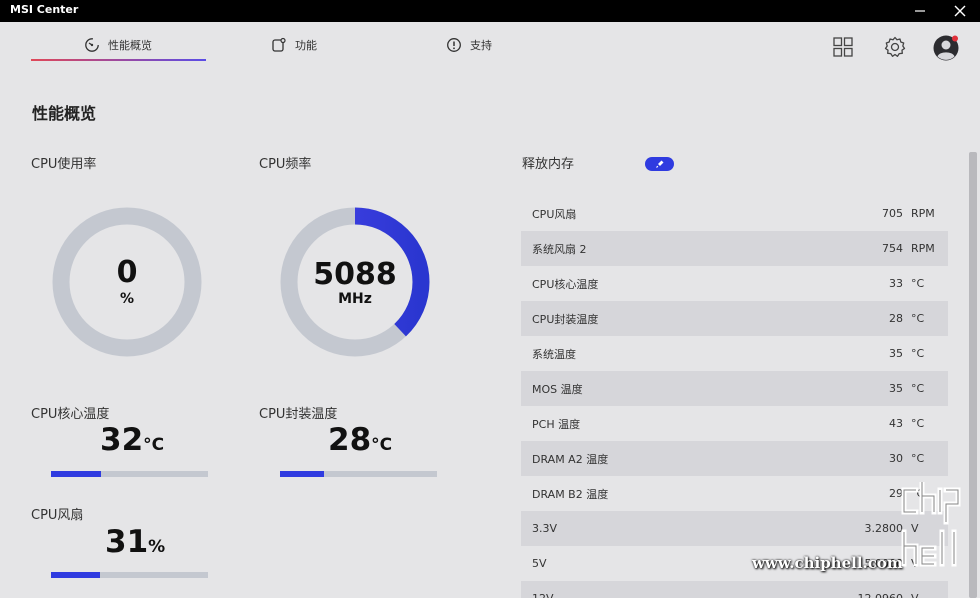 This screenshot has width=980, height=598. What do you see at coordinates (382, 445) in the screenshot?
I see `cpu-pkg-temp-unit: °C` at bounding box center [382, 445].